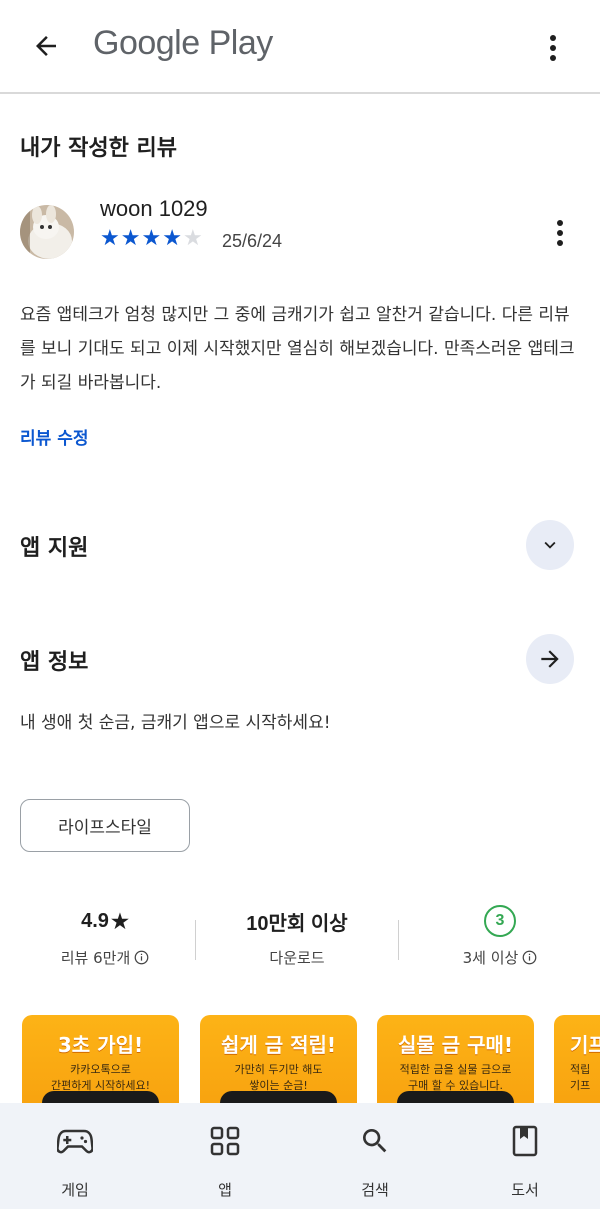 The width and height of the screenshot is (600, 1209). I want to click on downloads-value: 10만회 이상, so click(297, 923).